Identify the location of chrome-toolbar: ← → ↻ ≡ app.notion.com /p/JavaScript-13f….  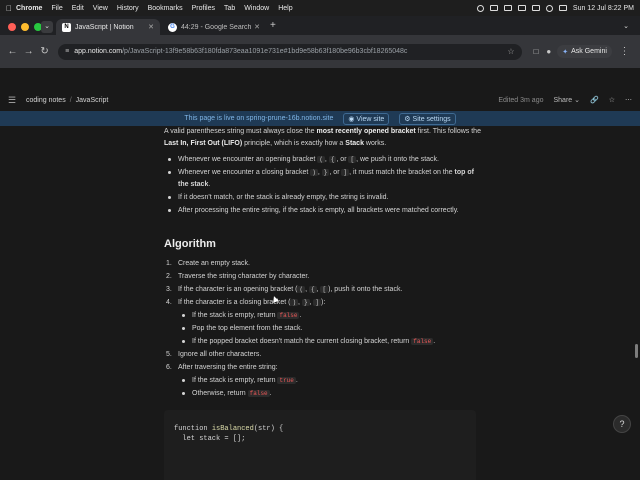
(320, 51).